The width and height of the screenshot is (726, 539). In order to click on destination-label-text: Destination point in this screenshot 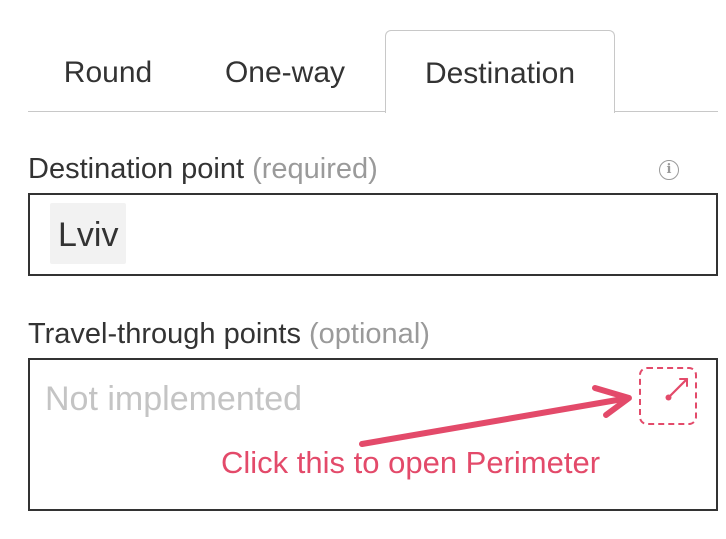, I will do `click(136, 169)`.